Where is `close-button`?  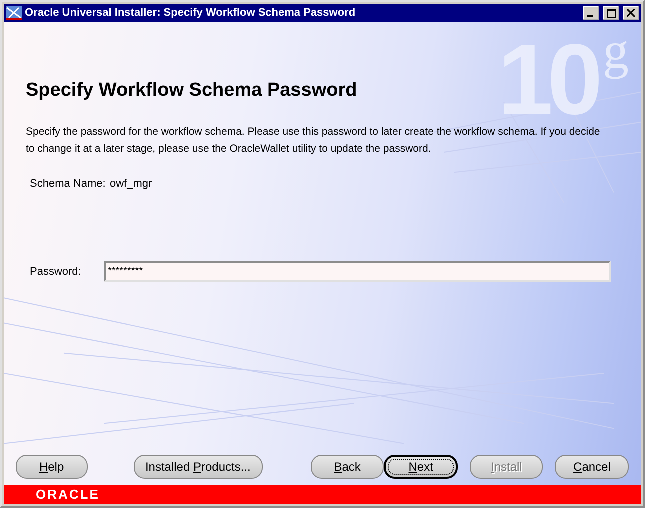 close-button is located at coordinates (631, 13).